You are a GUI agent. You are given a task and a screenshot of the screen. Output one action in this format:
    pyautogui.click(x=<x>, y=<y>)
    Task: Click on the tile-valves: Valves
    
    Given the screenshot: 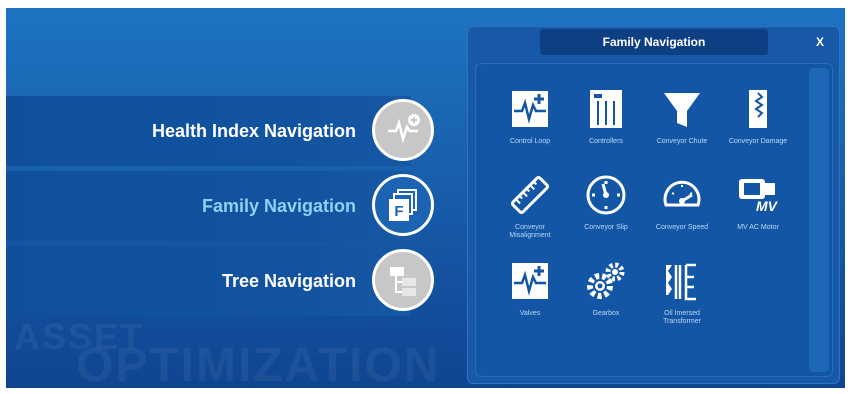 What is the action you would take?
    pyautogui.click(x=530, y=287)
    